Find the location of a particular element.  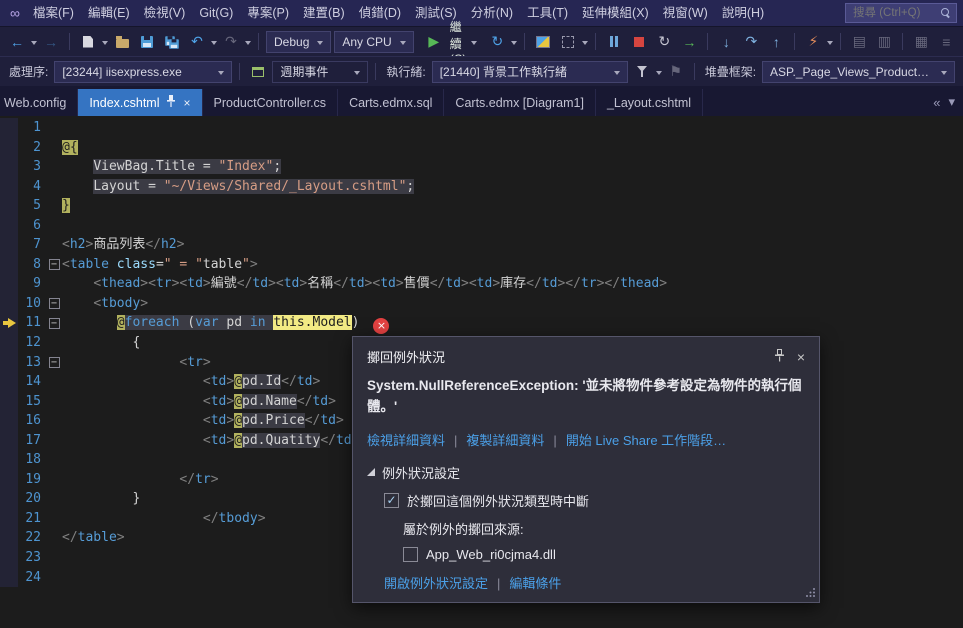

section-expander-icon is located at coordinates (371, 472).